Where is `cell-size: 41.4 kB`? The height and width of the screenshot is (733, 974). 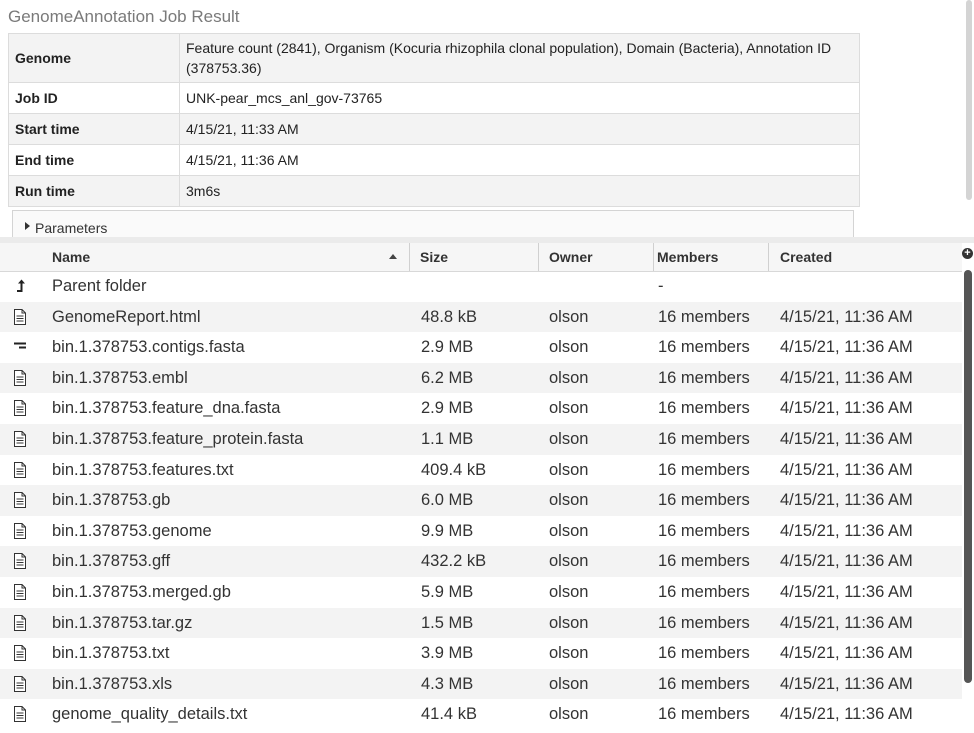 cell-size: 41.4 kB is located at coordinates (449, 714).